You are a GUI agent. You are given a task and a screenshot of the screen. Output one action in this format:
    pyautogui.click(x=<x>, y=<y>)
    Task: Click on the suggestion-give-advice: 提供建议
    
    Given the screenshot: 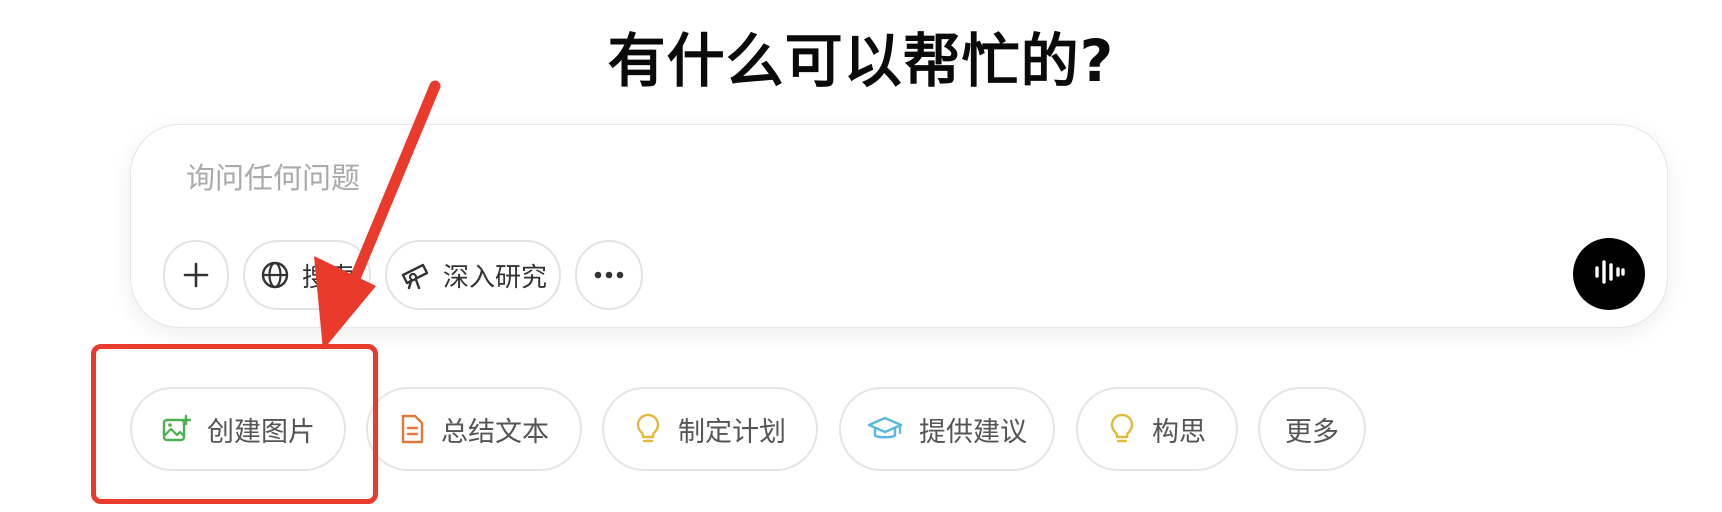 What is the action you would take?
    pyautogui.click(x=947, y=429)
    